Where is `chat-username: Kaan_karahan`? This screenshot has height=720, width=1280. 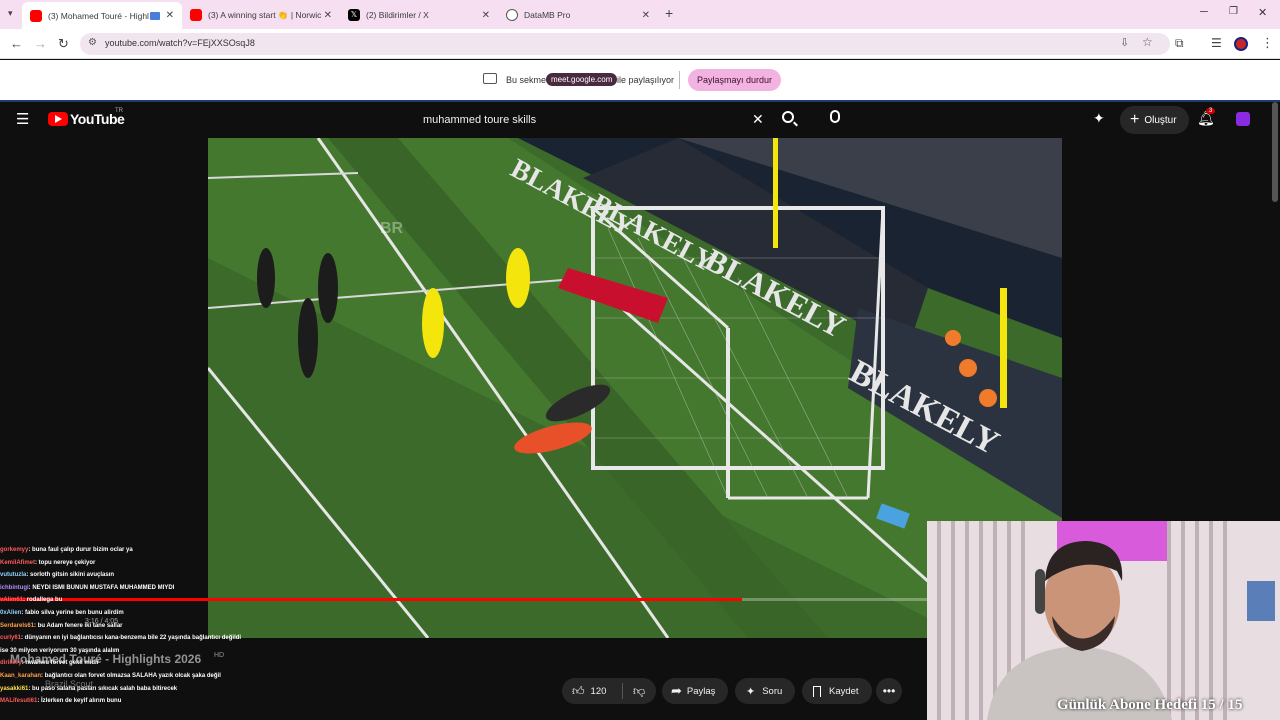 chat-username: Kaan_karahan is located at coordinates (21, 675).